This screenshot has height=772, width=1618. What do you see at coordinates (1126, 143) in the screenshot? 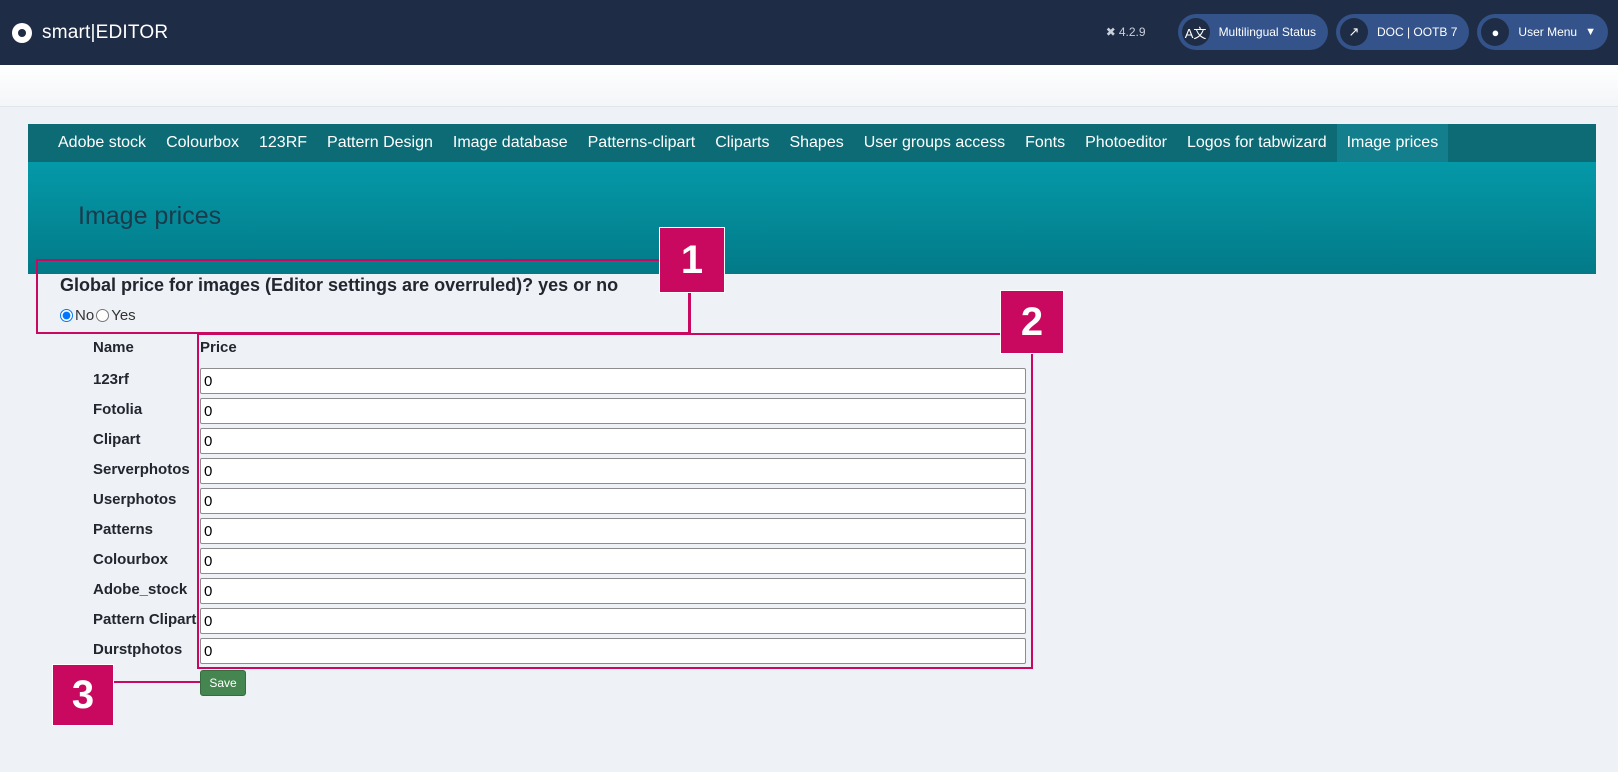
I see `tab-photoeditor: Photoeditor` at bounding box center [1126, 143].